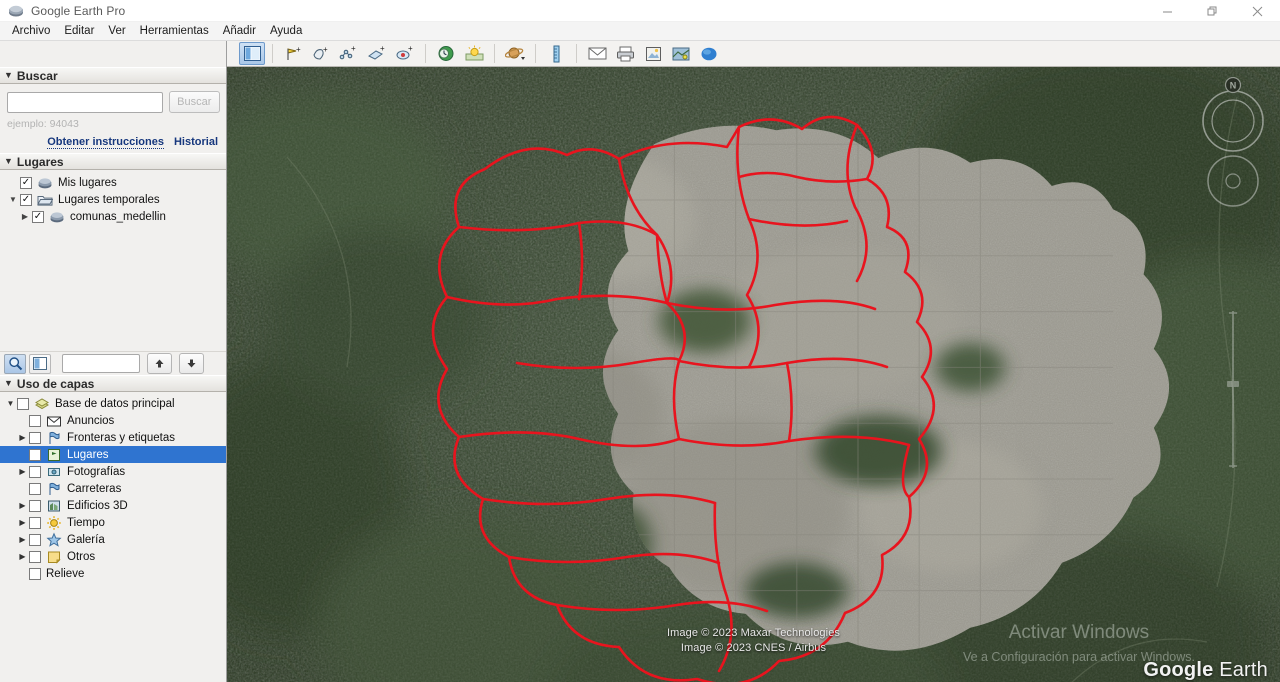 The width and height of the screenshot is (1280, 682). Describe the element at coordinates (377, 53) in the screenshot. I see `add-image-overlay-button: +` at that location.